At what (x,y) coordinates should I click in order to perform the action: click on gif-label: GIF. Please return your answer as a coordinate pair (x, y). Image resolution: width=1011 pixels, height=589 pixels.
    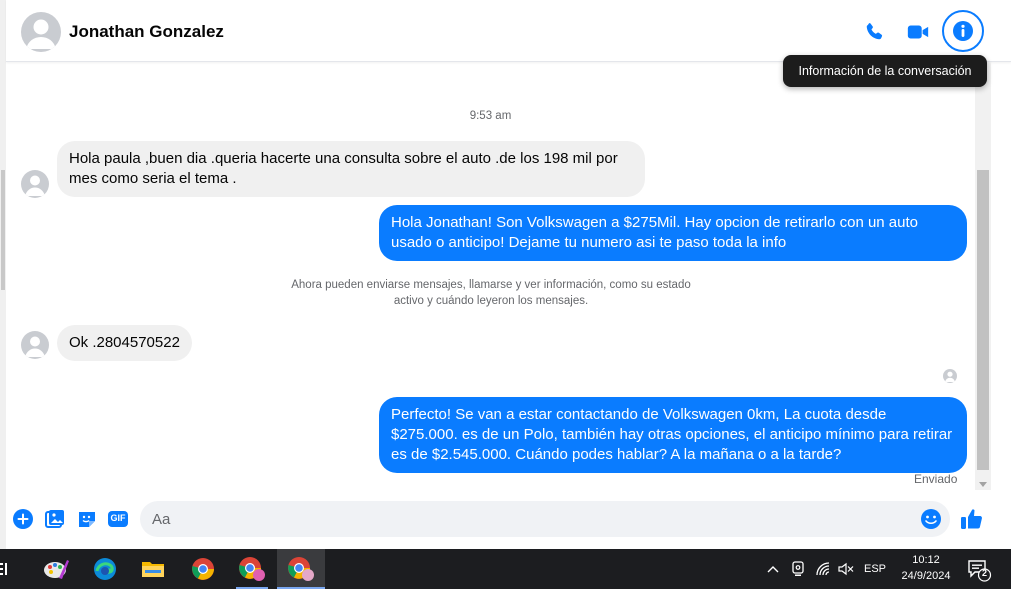
    Looking at the image, I should click on (118, 518).